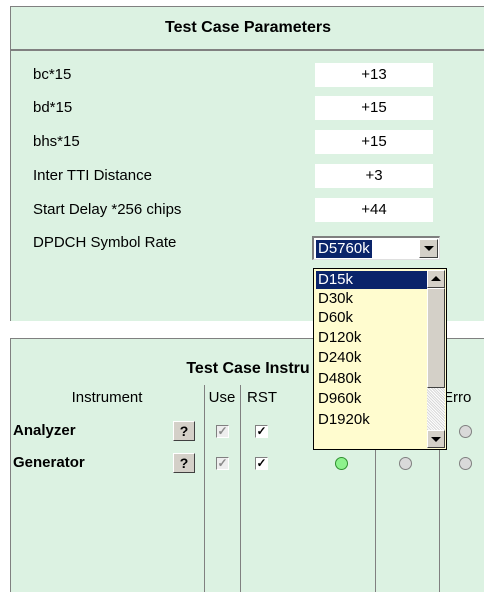  What do you see at coordinates (372, 358) in the screenshot?
I see `symbol-rate-option: D240k` at bounding box center [372, 358].